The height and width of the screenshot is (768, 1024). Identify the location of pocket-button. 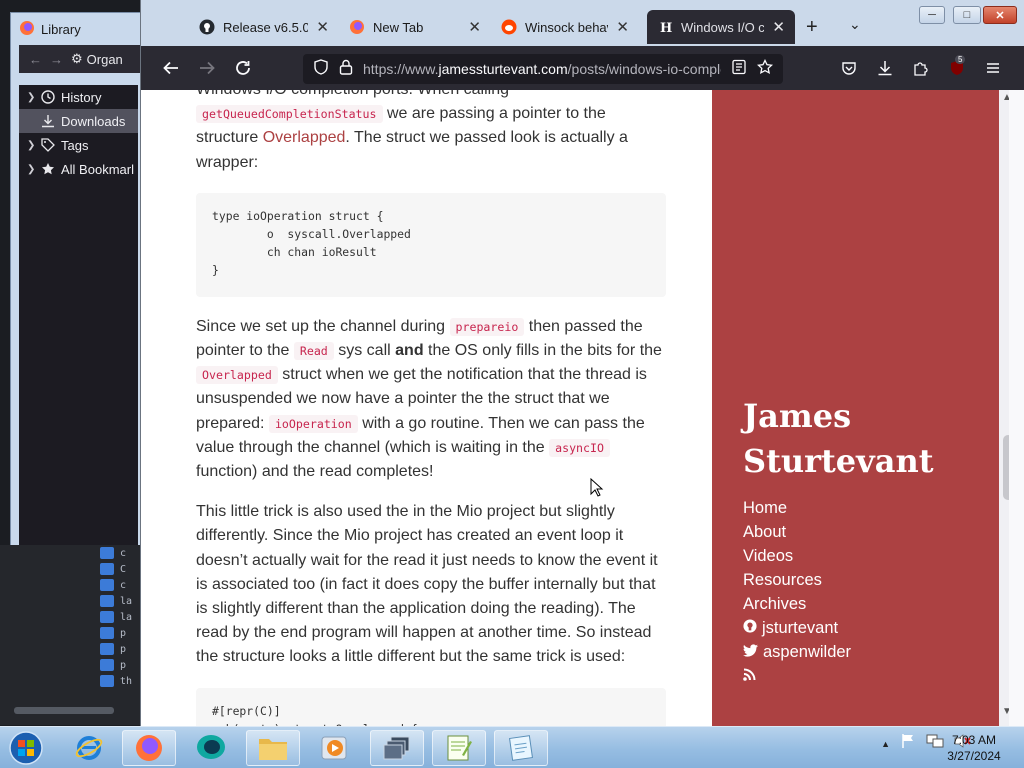
(849, 68).